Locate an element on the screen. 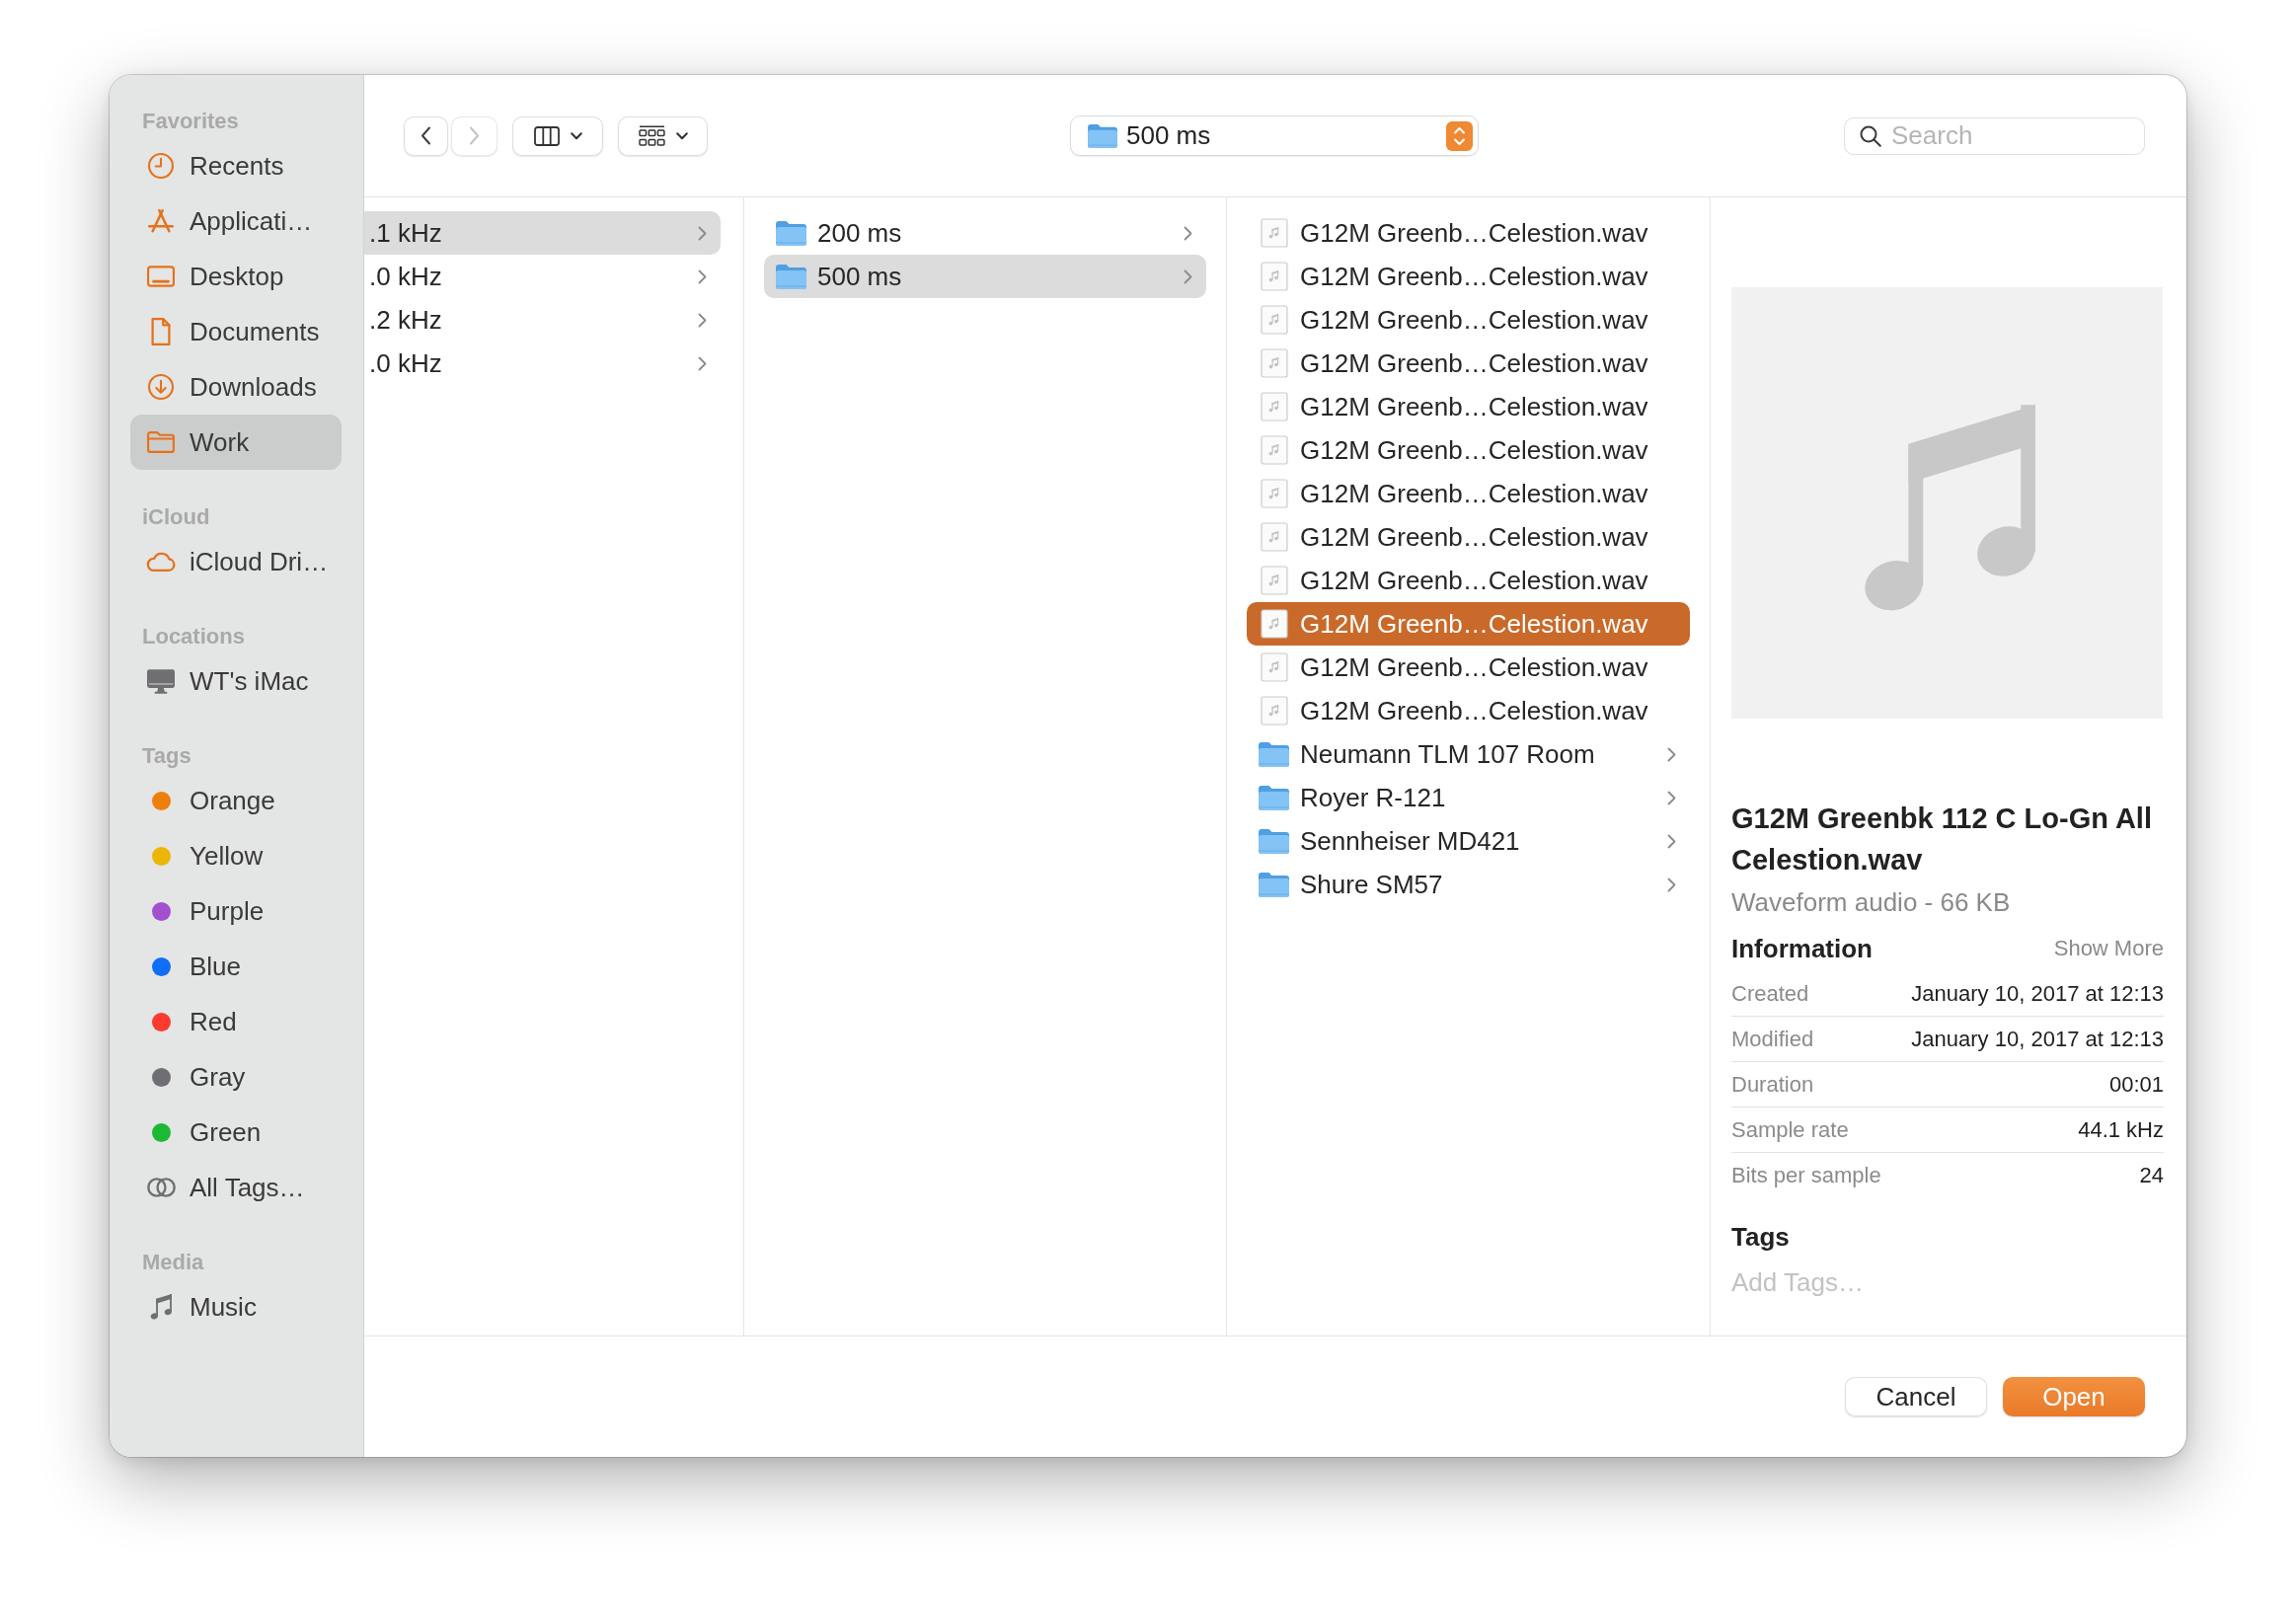 This screenshot has height=1603, width=2296. show-more-link: Show More is located at coordinates (2108, 948).